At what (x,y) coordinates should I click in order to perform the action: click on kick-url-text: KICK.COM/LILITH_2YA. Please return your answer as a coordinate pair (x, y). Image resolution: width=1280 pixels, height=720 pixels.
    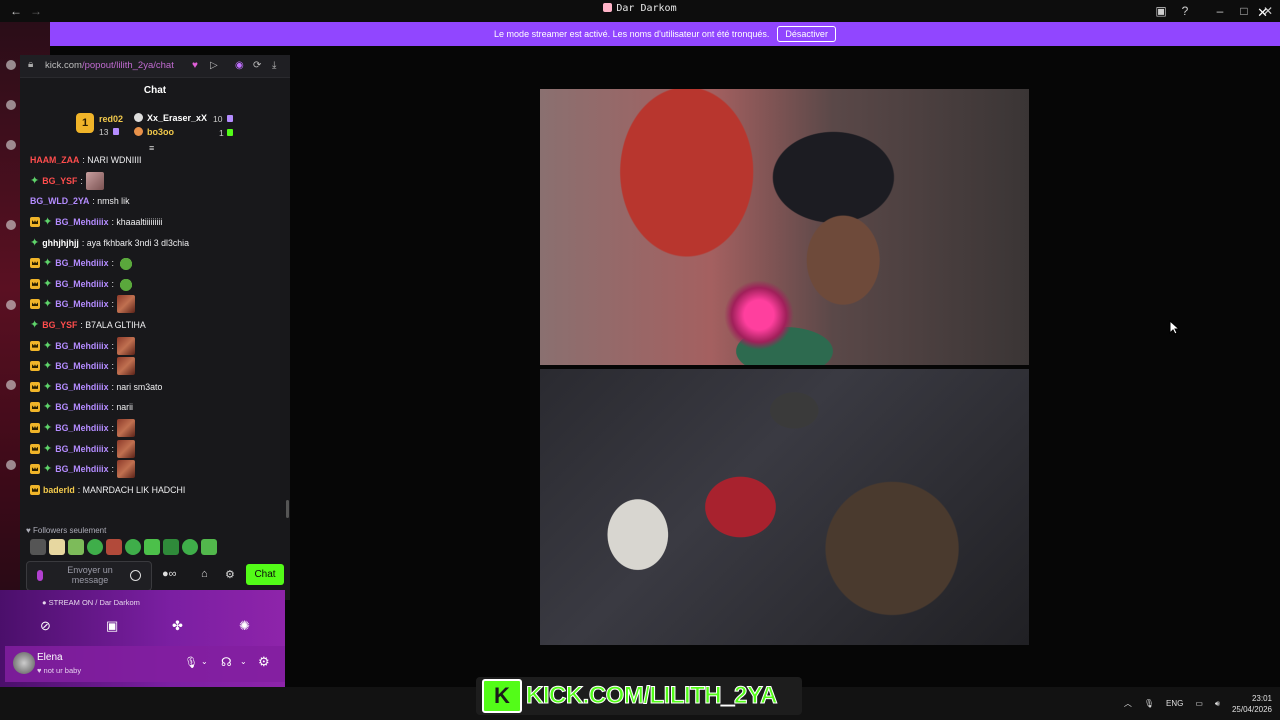
    Looking at the image, I should click on (652, 696).